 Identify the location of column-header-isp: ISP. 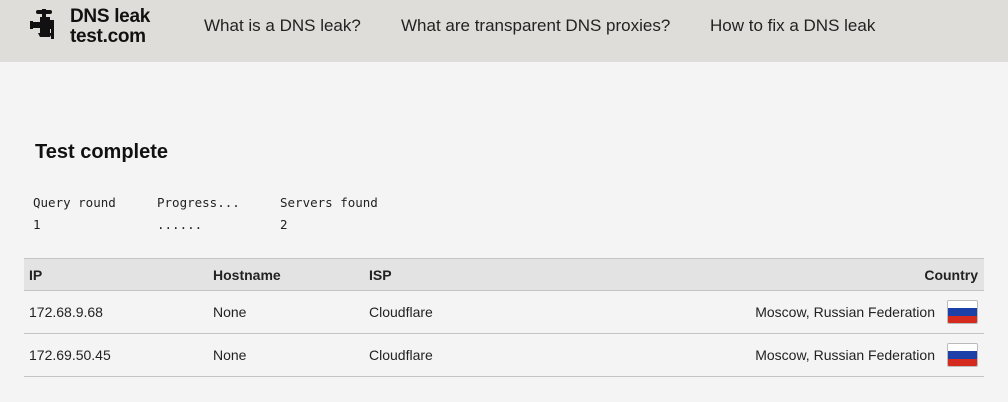
(380, 275).